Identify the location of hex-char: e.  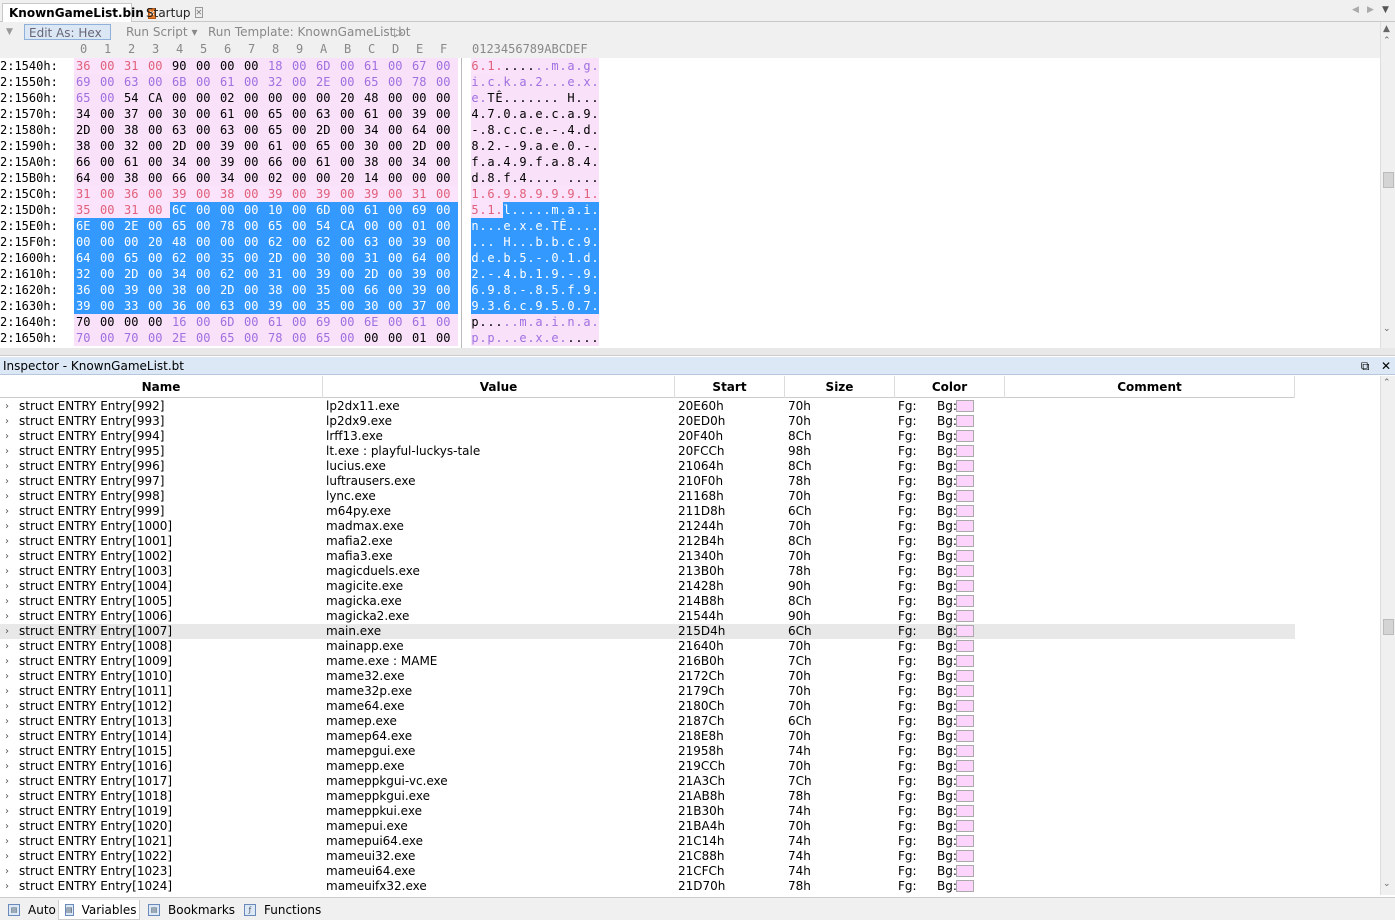
(539, 226).